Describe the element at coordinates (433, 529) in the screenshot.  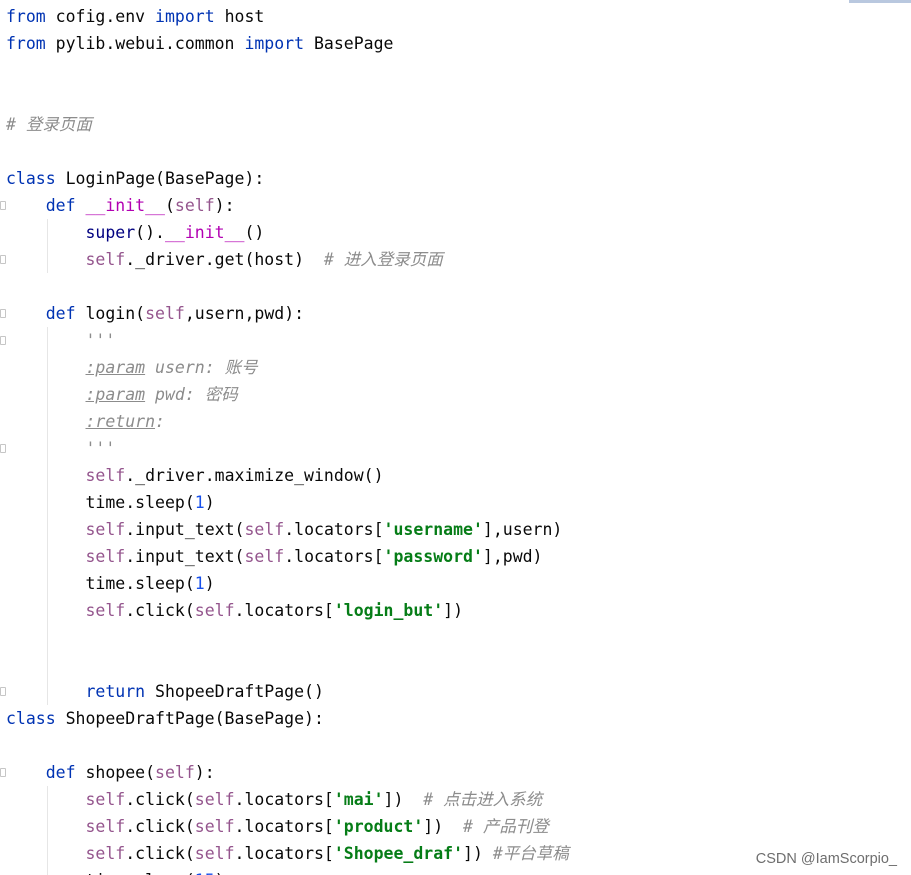
I see `code-token-str: 'username'` at that location.